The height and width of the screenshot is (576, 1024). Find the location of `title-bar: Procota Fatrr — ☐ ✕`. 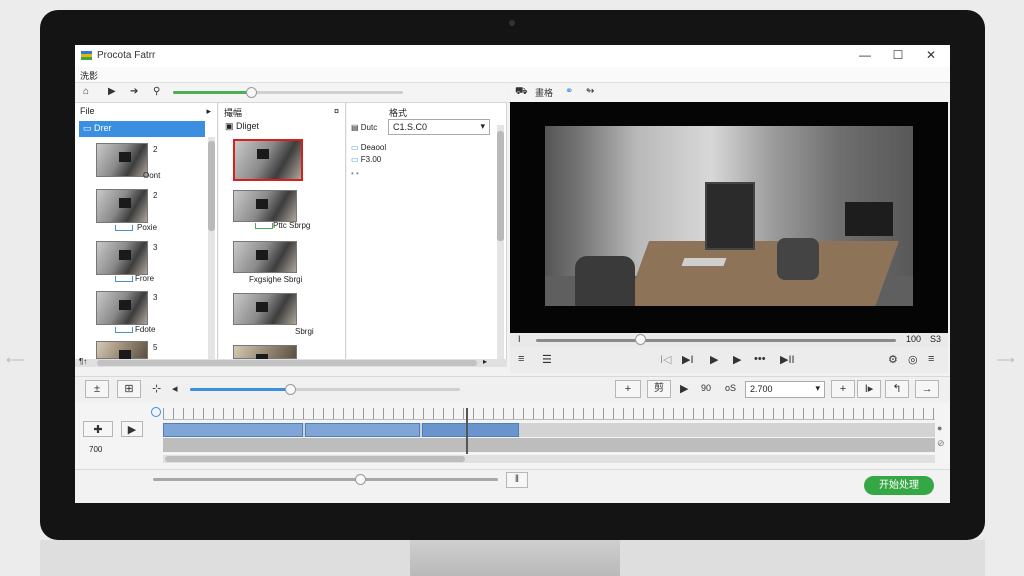

title-bar: Procota Fatrr — ☐ ✕ is located at coordinates (512, 56).